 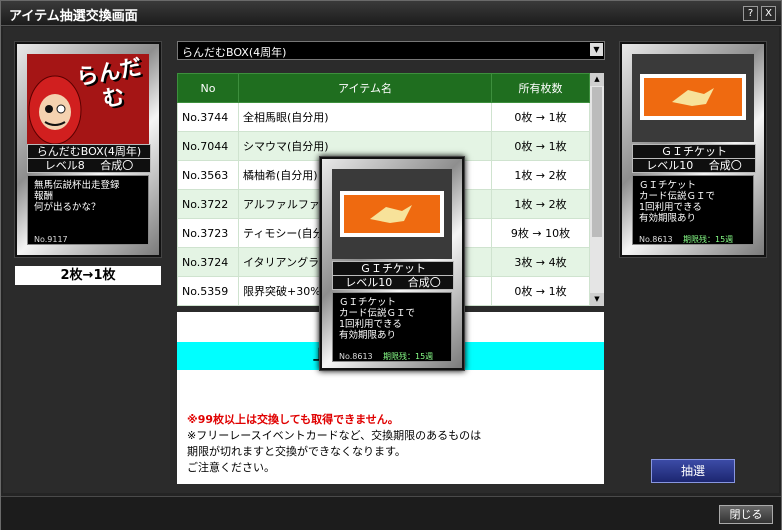 What do you see at coordinates (540, 88) in the screenshot?
I see `col-count: 所有枚数` at bounding box center [540, 88].